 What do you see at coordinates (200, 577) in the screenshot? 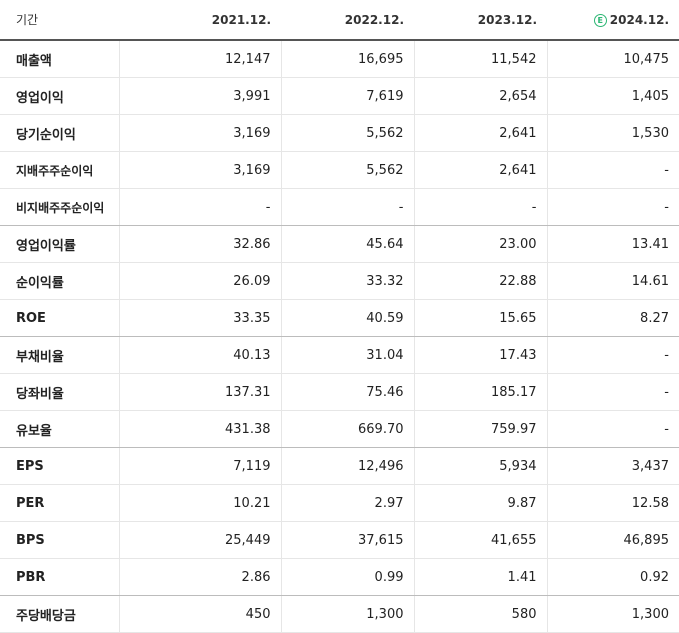
I see `cell-value: 2.86` at bounding box center [200, 577].